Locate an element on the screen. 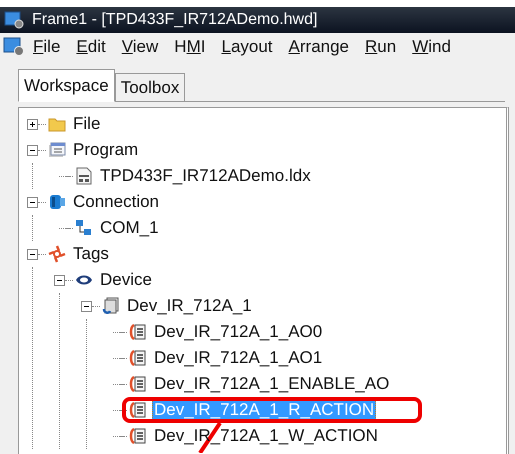 The image size is (515, 454). tree-item: Dev_IR_712A_1 is located at coordinates (189, 306).